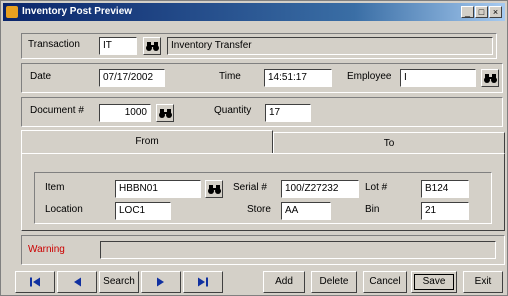 Image resolution: width=508 pixels, height=296 pixels. What do you see at coordinates (445, 189) in the screenshot?
I see `lot-field: B124` at bounding box center [445, 189].